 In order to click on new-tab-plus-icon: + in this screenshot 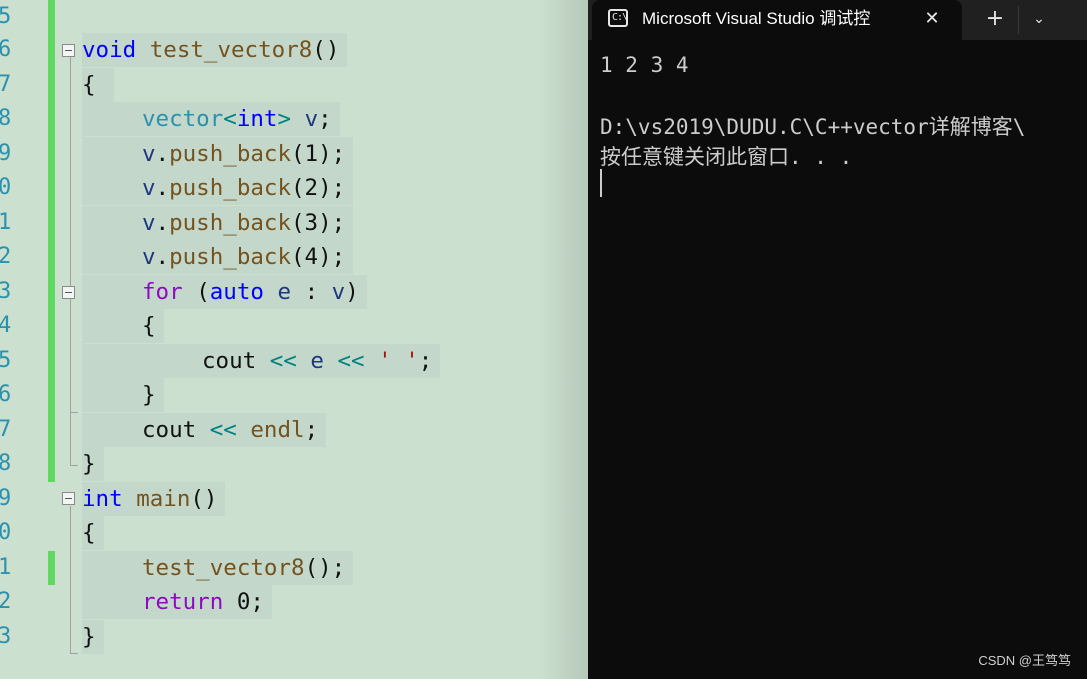, I will do `click(995, 19)`.